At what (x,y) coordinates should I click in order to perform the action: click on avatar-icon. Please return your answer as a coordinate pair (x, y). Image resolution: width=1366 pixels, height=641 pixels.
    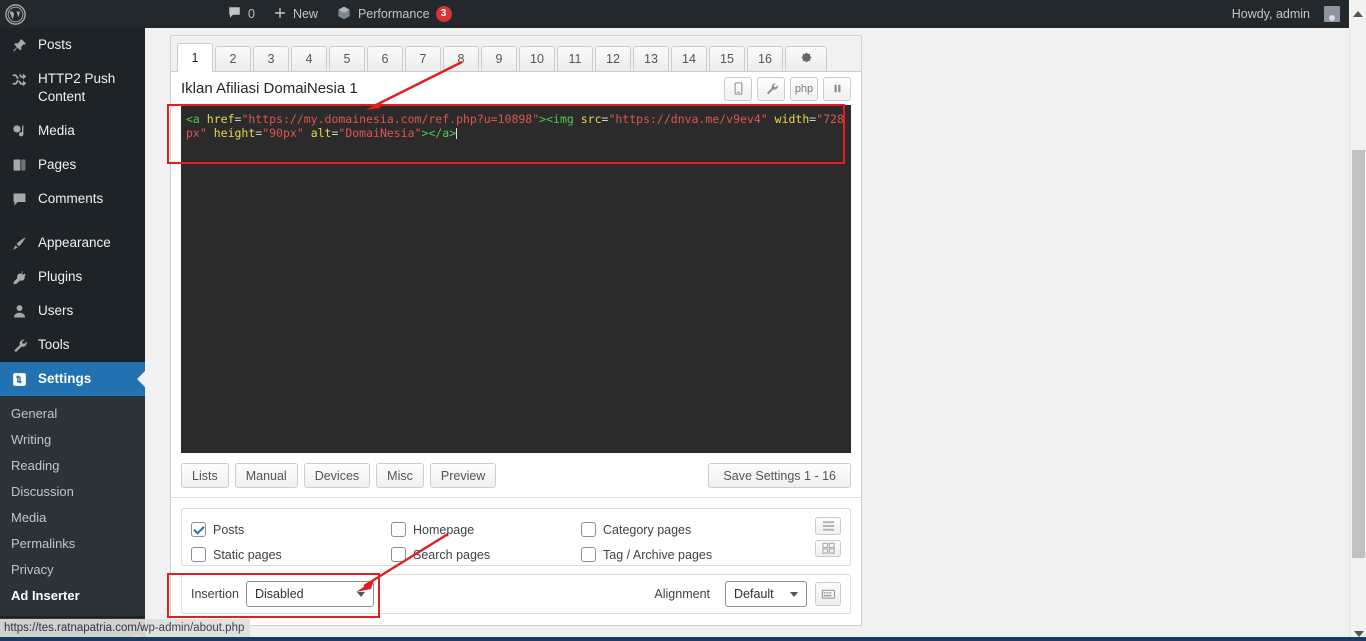
    Looking at the image, I should click on (1332, 14).